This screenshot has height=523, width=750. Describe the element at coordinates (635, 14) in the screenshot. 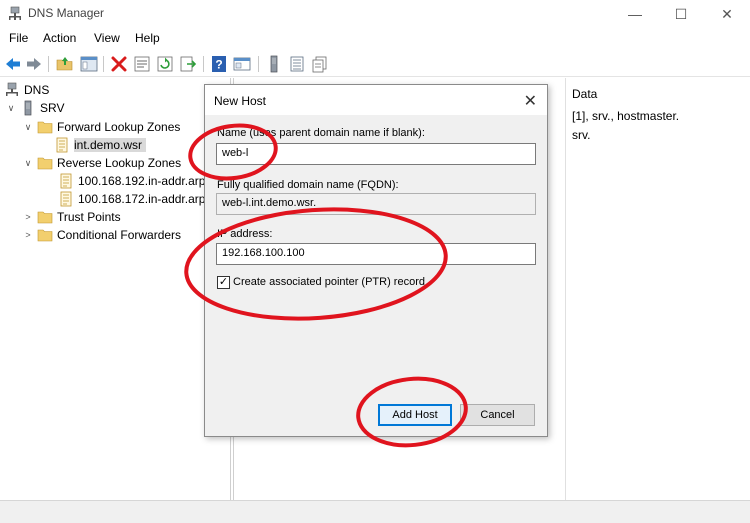

I see `minimize-button: —` at that location.